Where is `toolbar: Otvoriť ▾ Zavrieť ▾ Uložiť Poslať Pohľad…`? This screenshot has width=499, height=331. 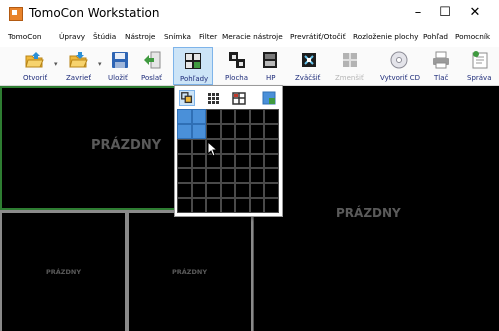
toolbar: Otvoriť ▾ Zavrieť ▾ Uložiť Poslať Pohľad… is located at coordinates (249, 66).